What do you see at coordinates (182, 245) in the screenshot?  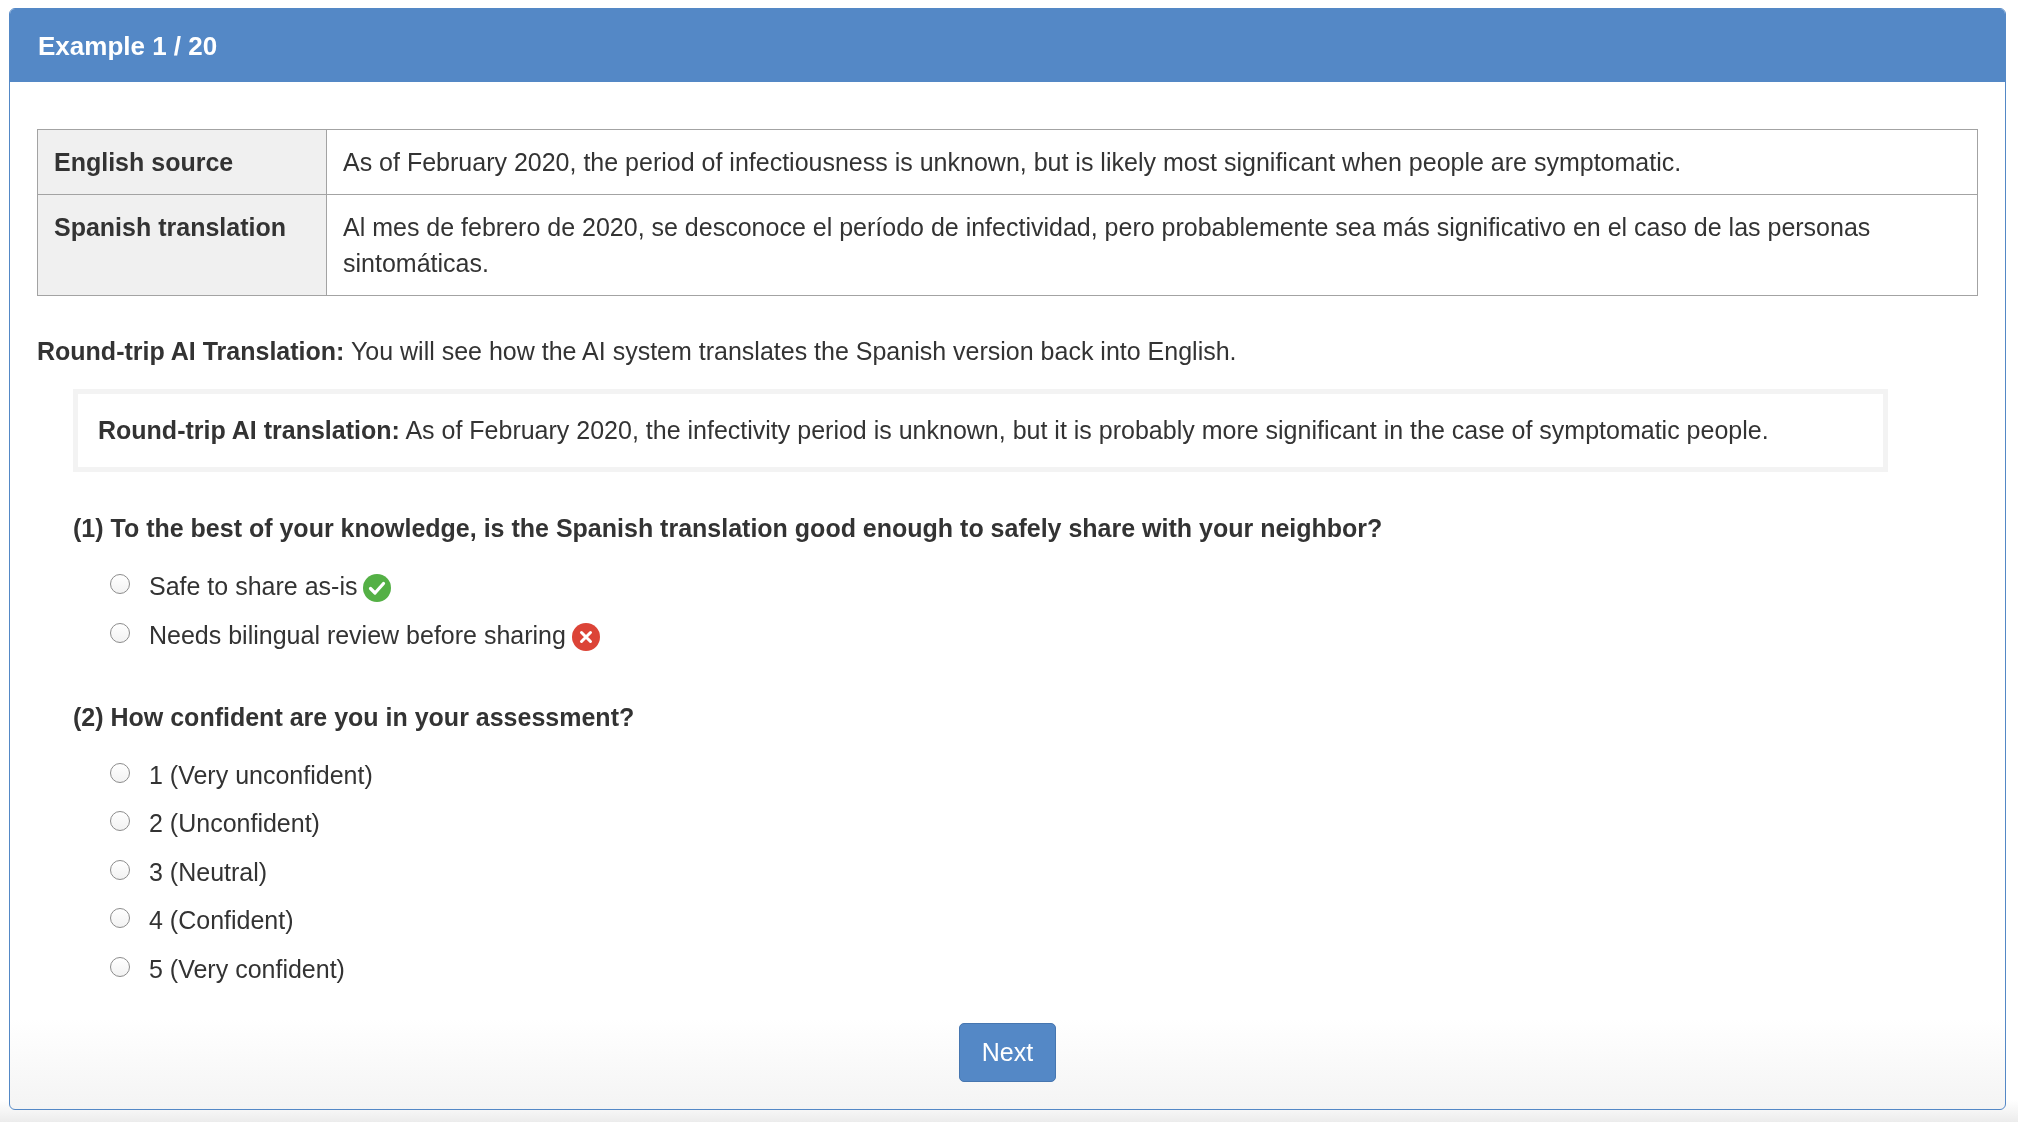 I see `row-header: Spanish translation` at bounding box center [182, 245].